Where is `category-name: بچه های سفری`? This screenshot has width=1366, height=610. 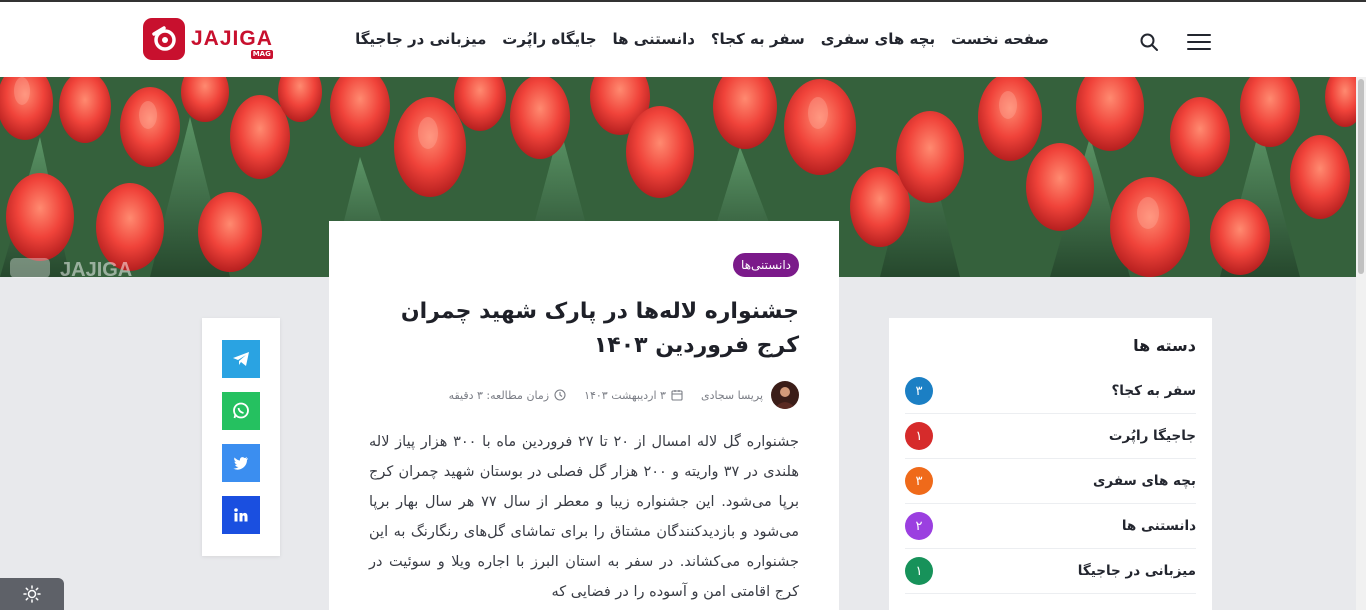
category-name: بچه های سفری is located at coordinates (1144, 481).